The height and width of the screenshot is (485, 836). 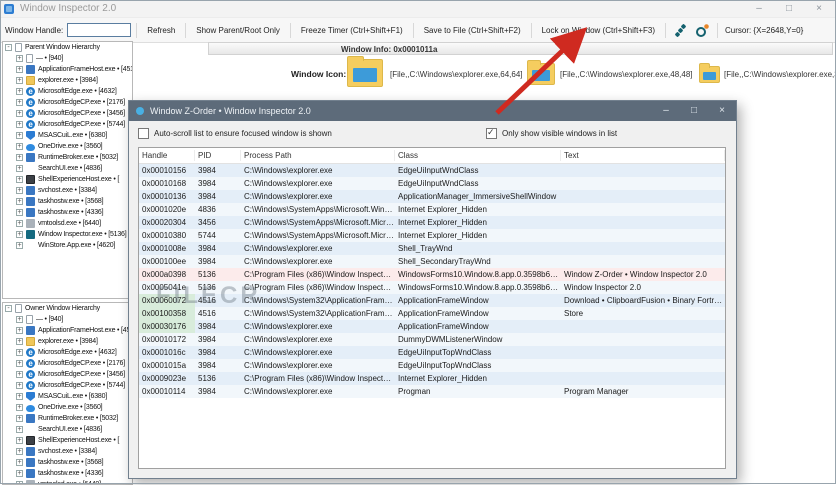 What do you see at coordinates (598, 30) in the screenshot?
I see `toolbar-button-lock-on-window-ctrl-shift-f3: Lock on Window (Ctrl+Shift+F3)` at bounding box center [598, 30].